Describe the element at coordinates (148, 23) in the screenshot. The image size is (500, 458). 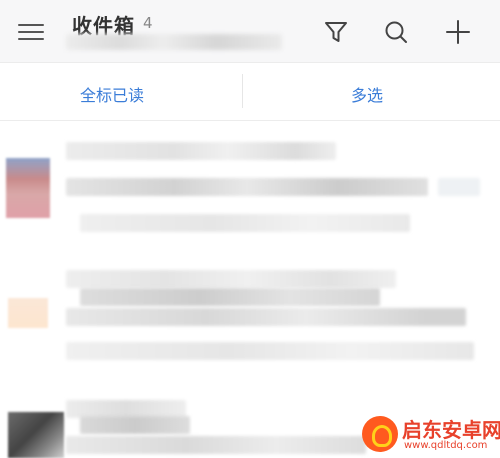
I see `unread-count: 4` at that location.